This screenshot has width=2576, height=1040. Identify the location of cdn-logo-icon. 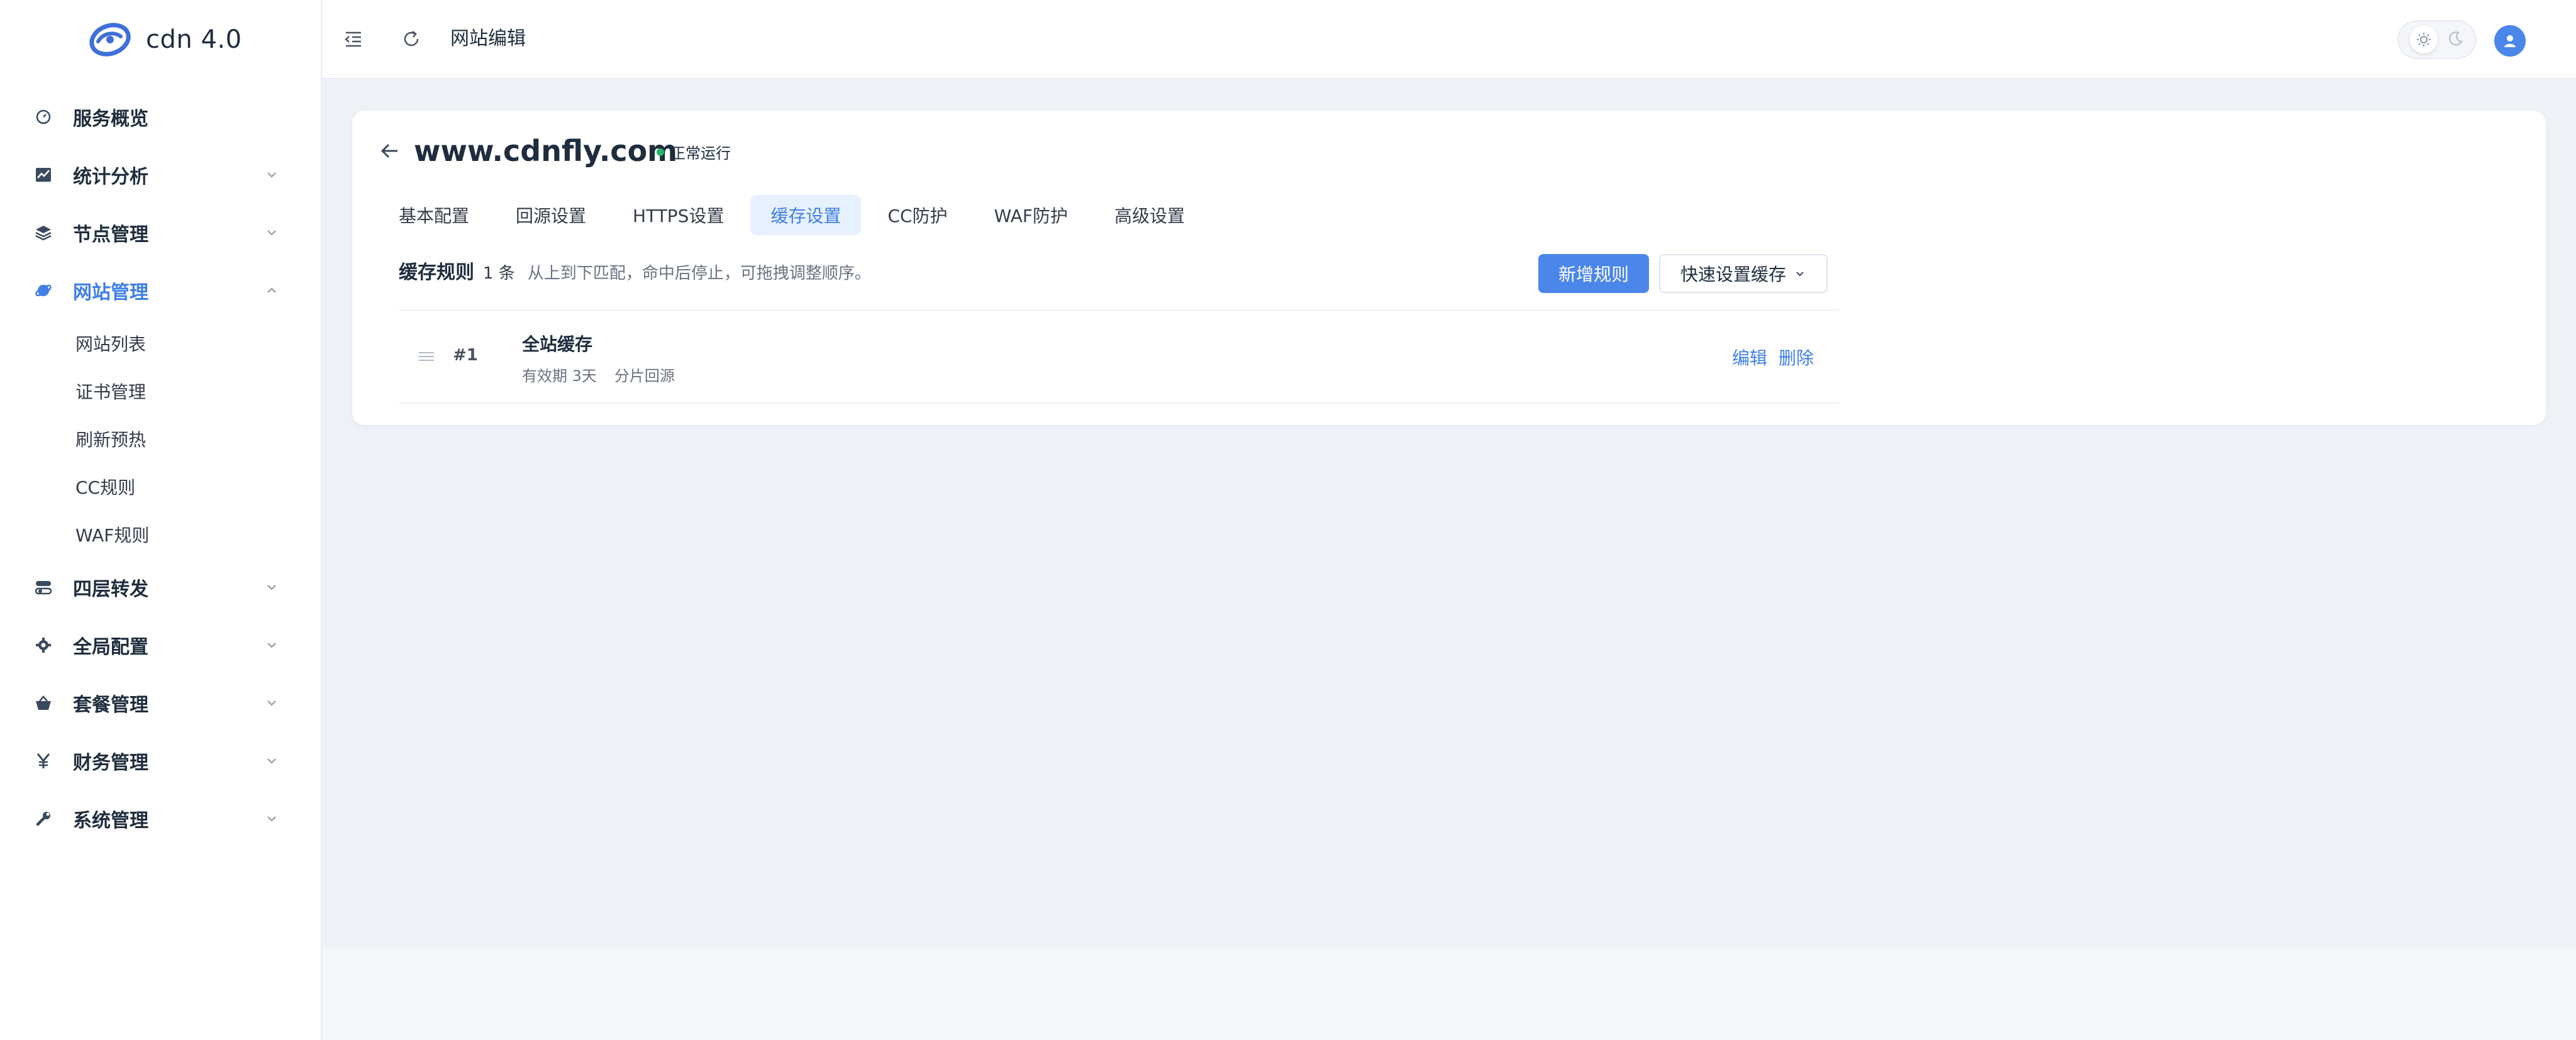
(110, 39).